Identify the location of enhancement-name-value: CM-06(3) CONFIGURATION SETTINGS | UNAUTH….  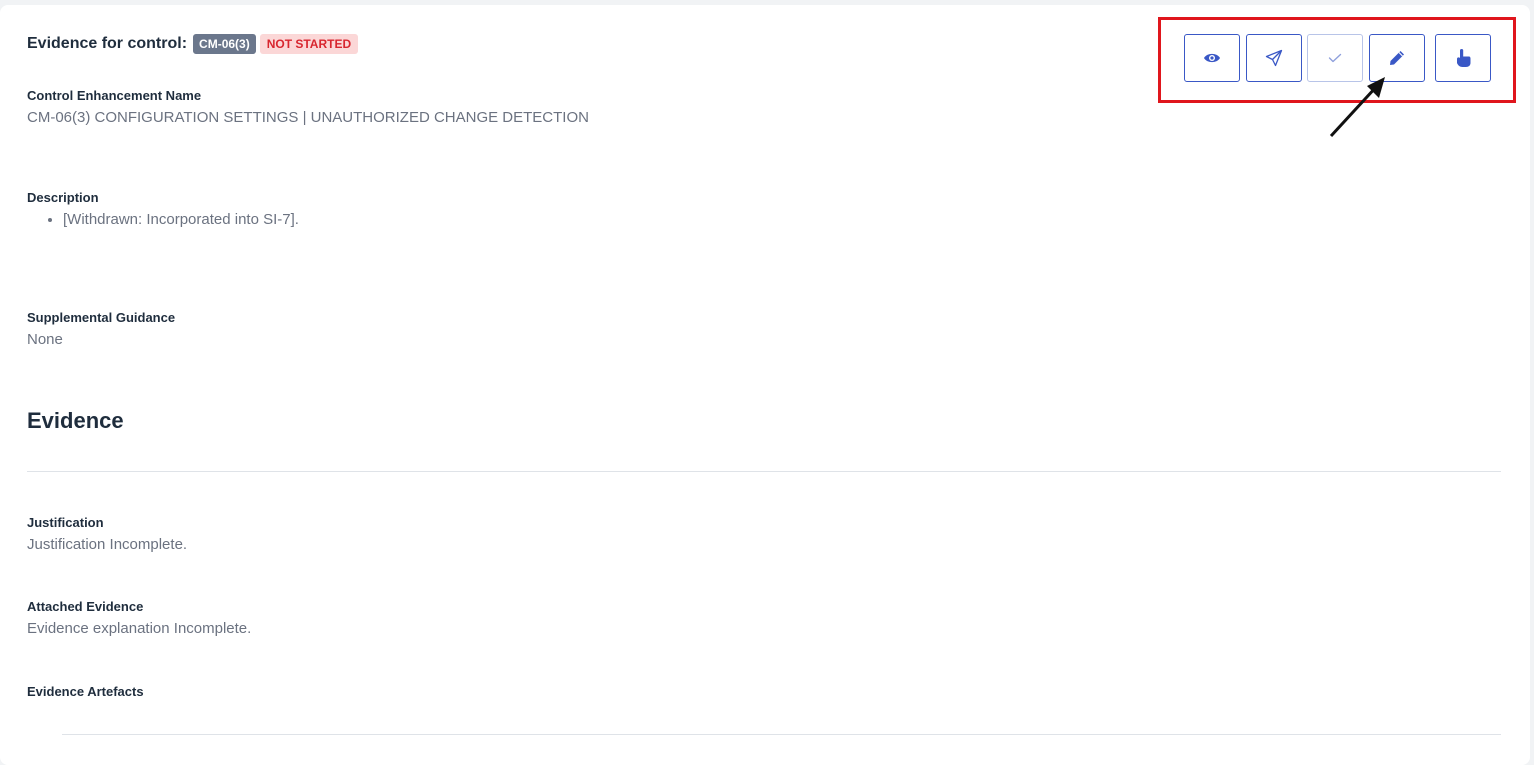
(308, 117).